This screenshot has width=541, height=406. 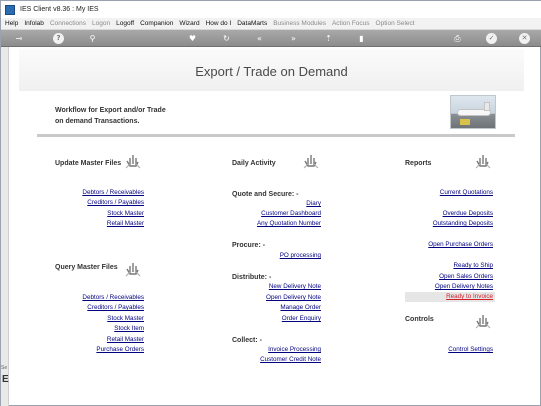 I want to click on query-master-files-title: Query Master Files, so click(x=86, y=267).